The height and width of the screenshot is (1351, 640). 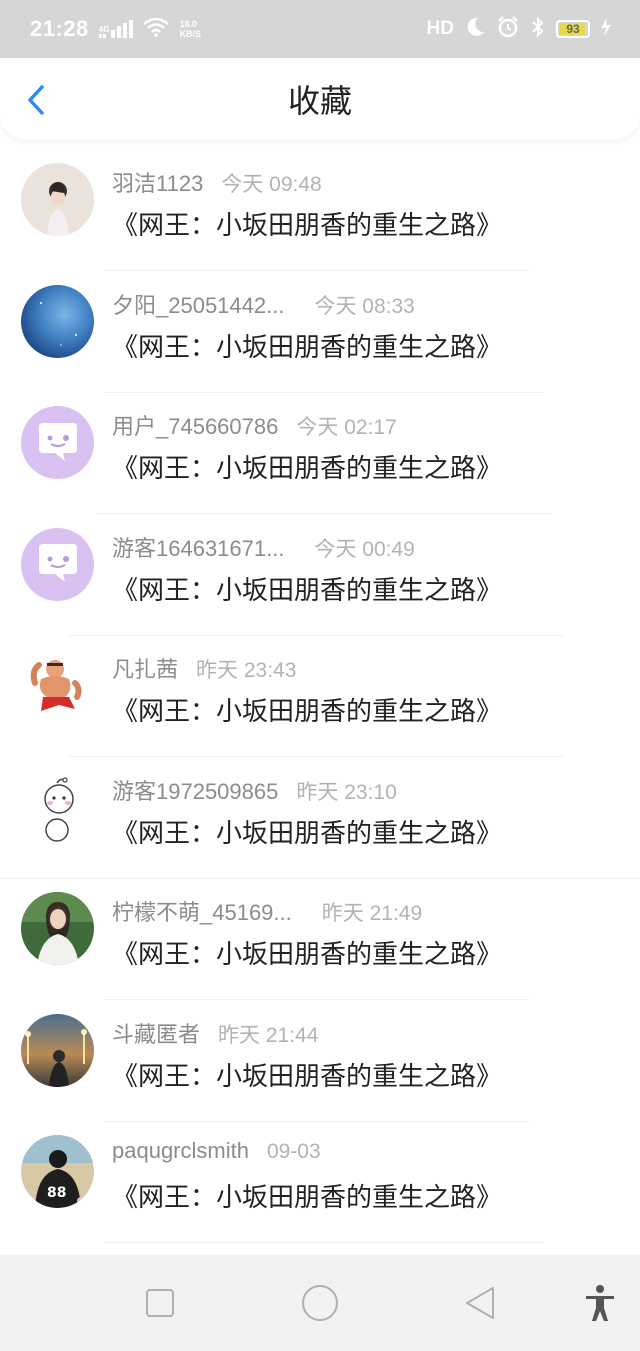 What do you see at coordinates (538, 29) in the screenshot?
I see `bluetooth-icon` at bounding box center [538, 29].